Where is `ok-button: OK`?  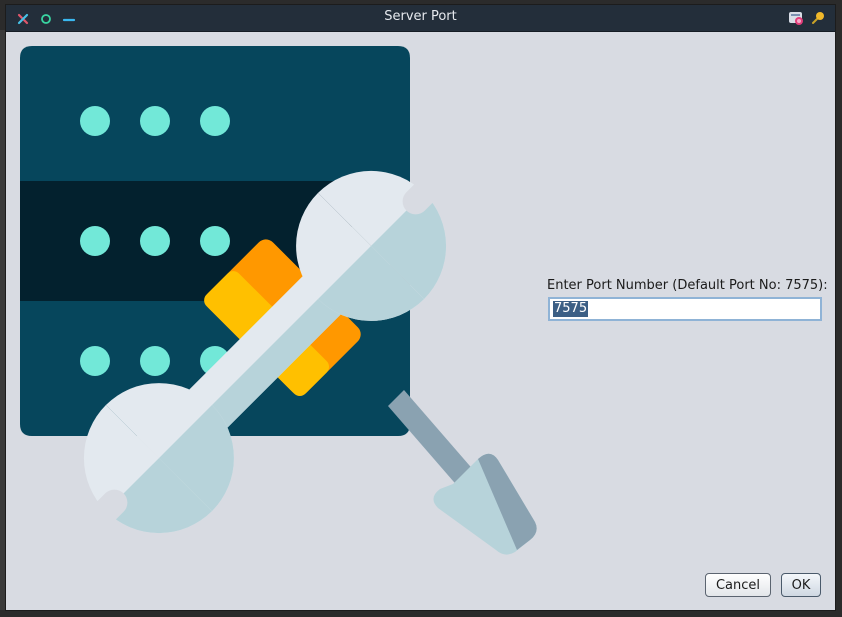
ok-button: OK is located at coordinates (801, 585).